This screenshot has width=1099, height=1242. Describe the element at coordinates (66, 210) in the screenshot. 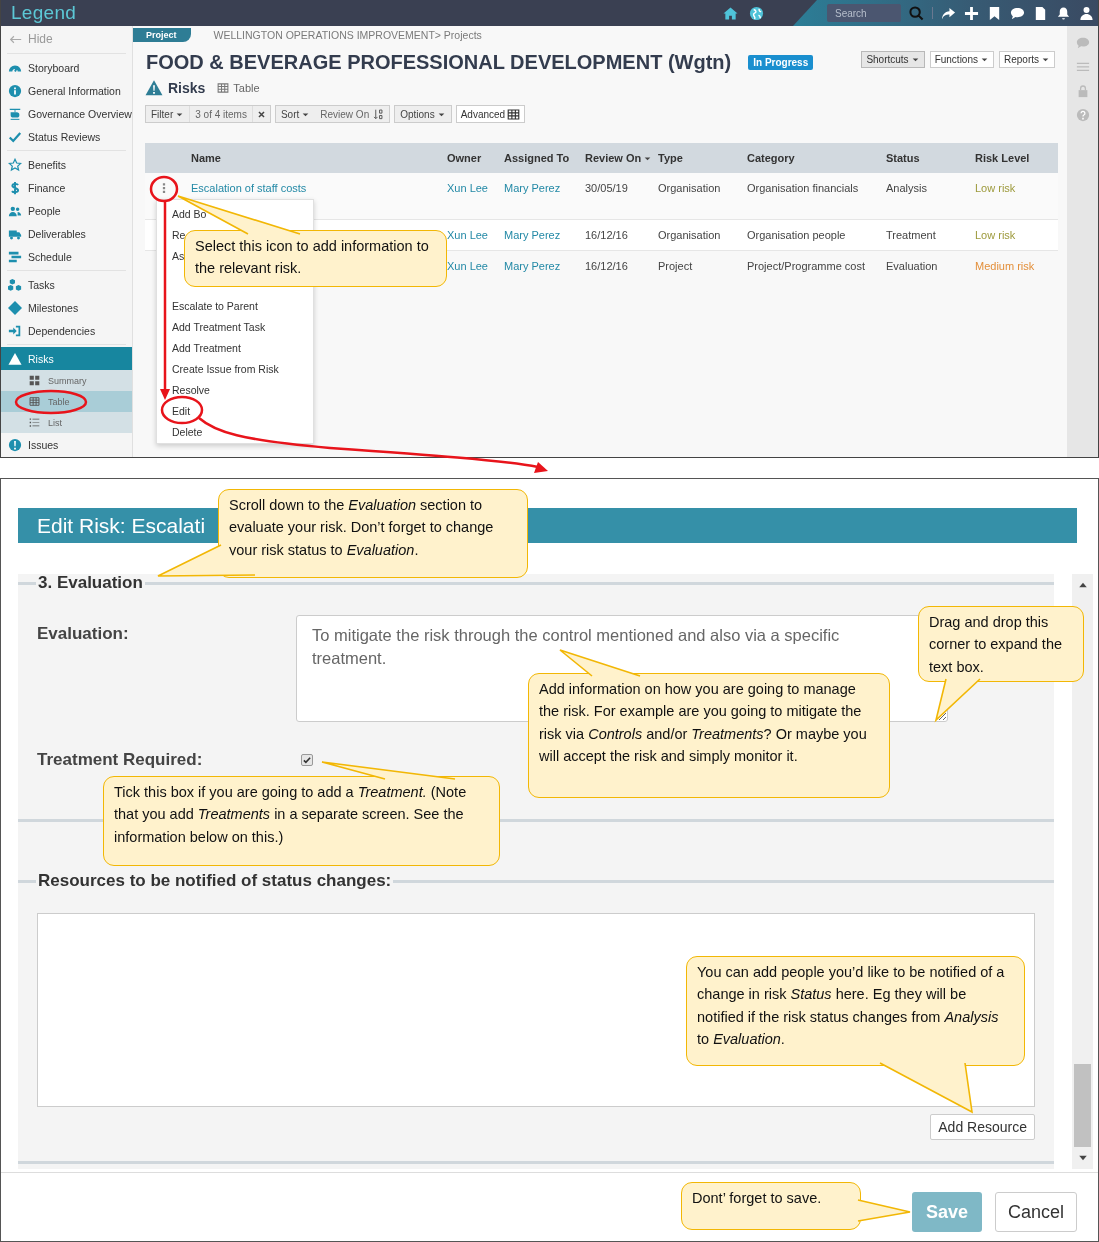

I see `sidebar-item: People` at that location.